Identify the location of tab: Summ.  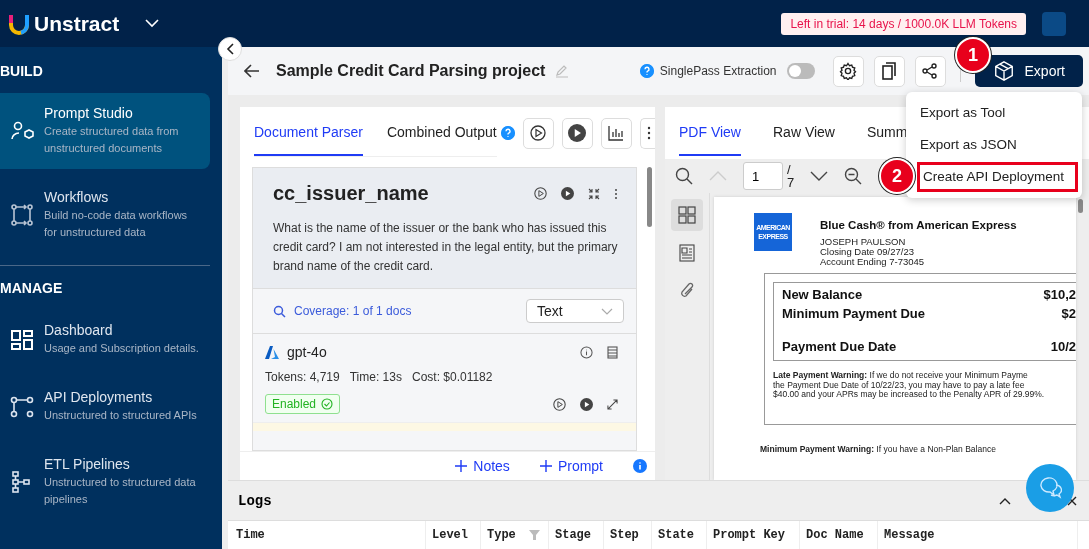
(887, 133).